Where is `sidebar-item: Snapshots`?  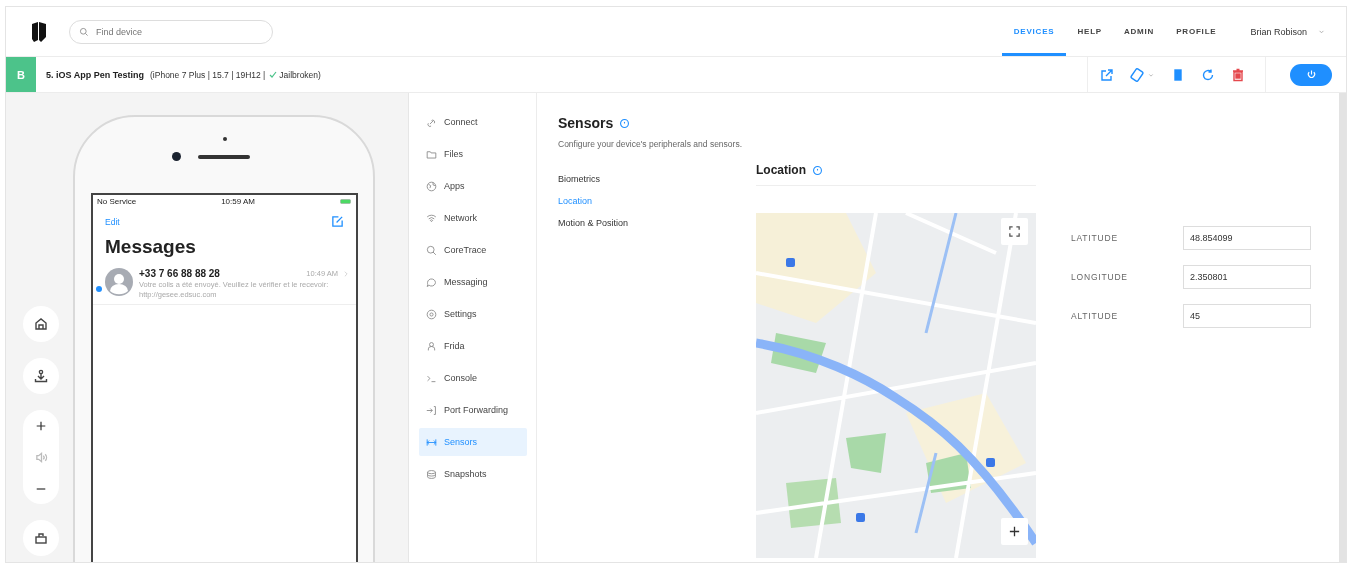 sidebar-item: Snapshots is located at coordinates (473, 474).